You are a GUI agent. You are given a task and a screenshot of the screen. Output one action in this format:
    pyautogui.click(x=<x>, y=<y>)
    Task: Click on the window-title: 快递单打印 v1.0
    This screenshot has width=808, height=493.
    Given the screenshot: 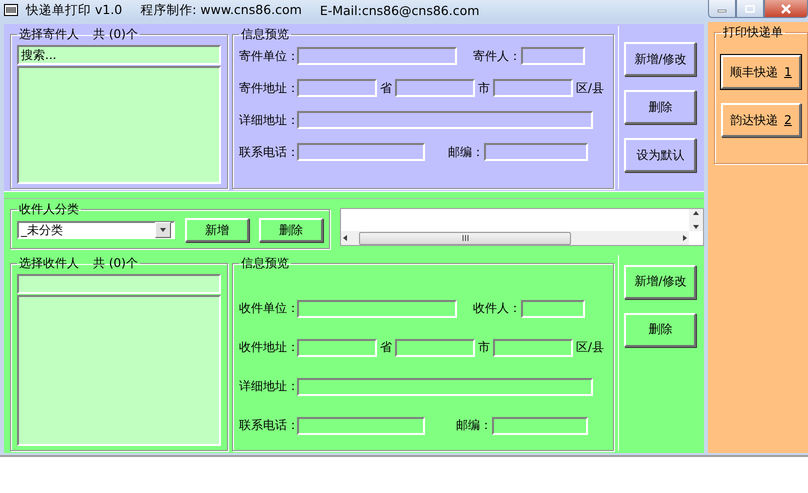 What is the action you would take?
    pyautogui.click(x=74, y=10)
    